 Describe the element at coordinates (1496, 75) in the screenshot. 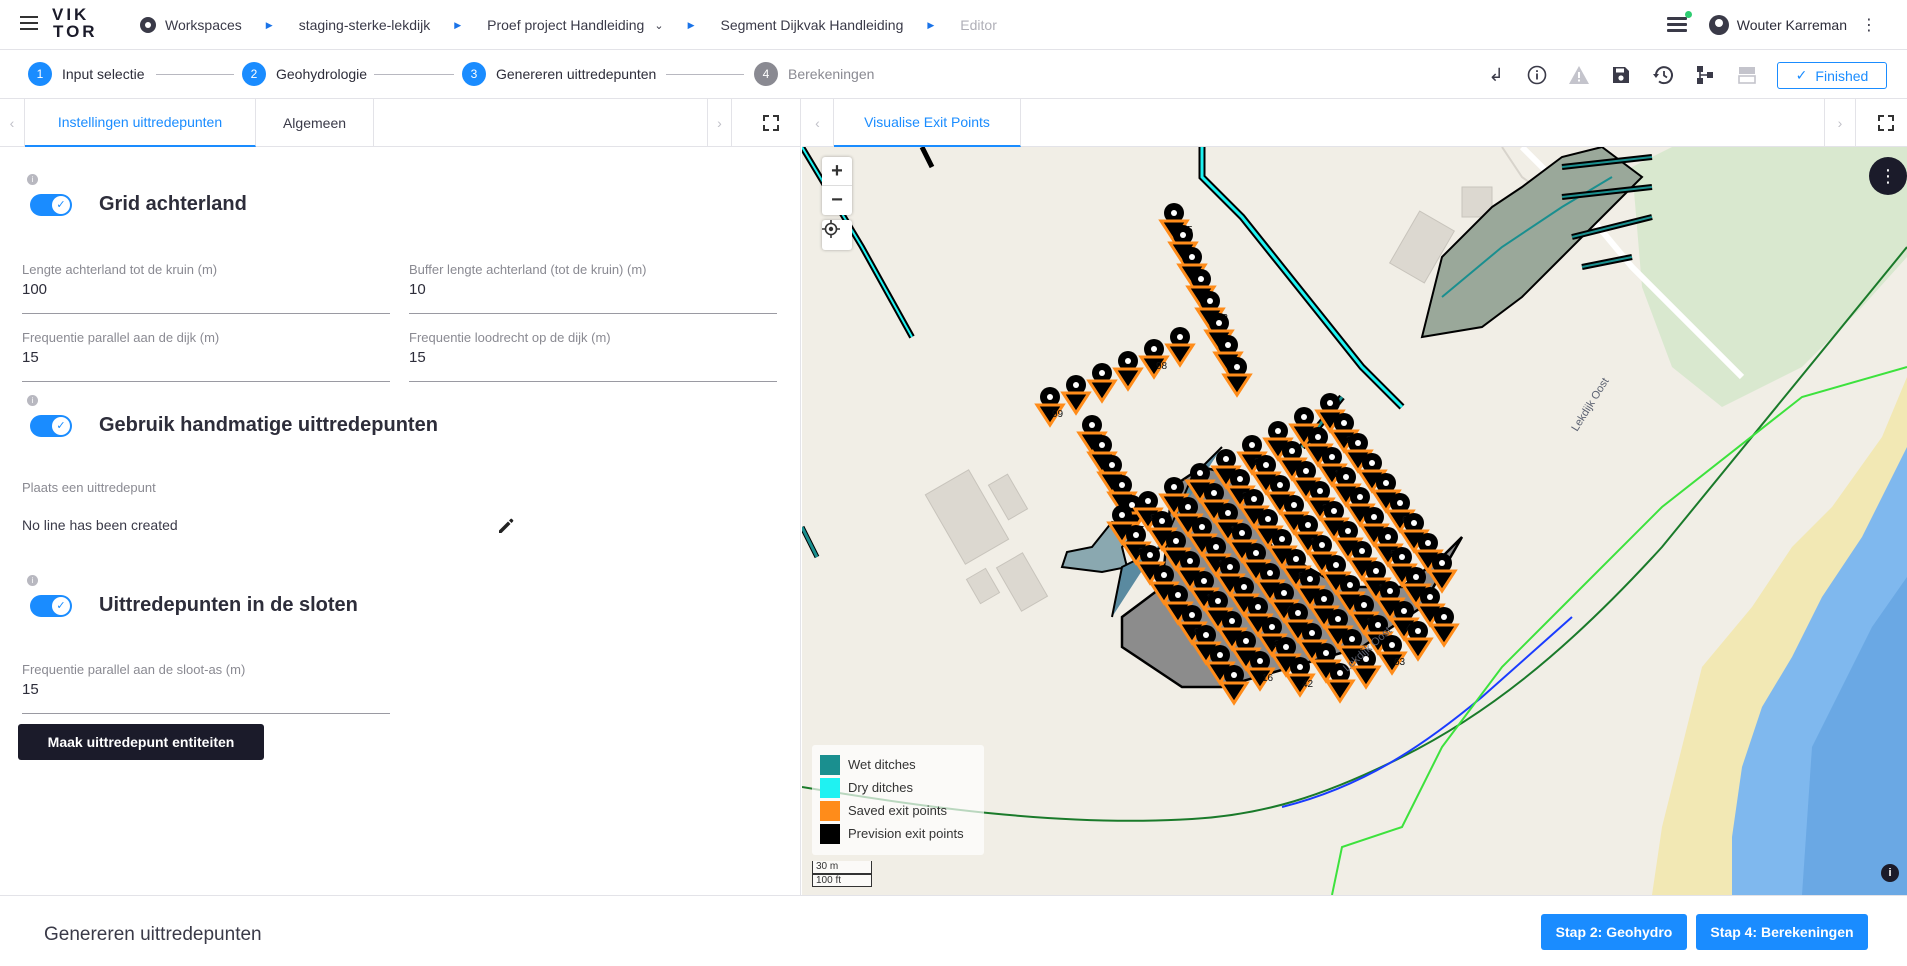

I see `enter-return-icon: ↲` at that location.